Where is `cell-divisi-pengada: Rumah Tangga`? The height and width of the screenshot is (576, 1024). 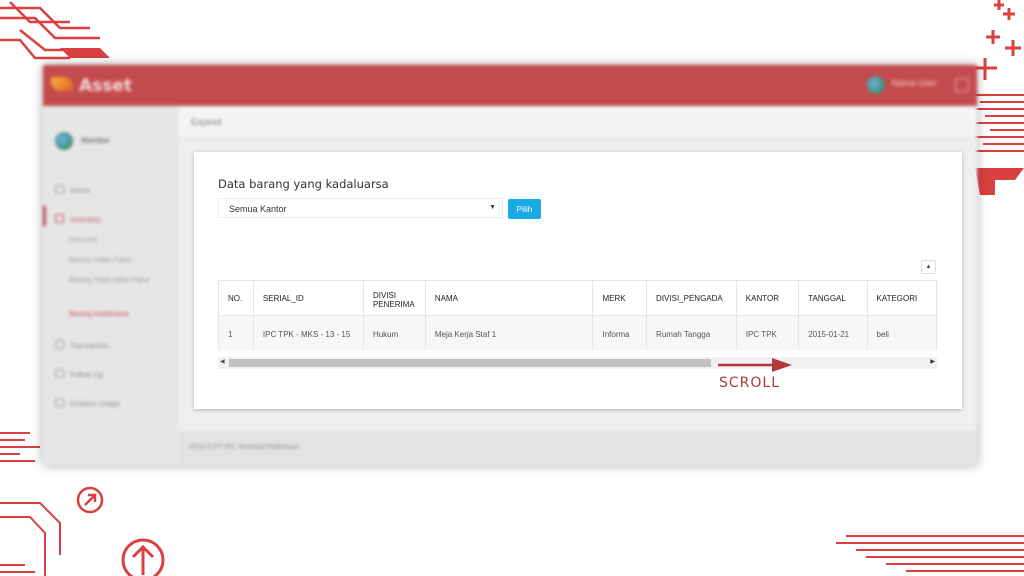
cell-divisi-pengada: Rumah Tangga is located at coordinates (691, 332).